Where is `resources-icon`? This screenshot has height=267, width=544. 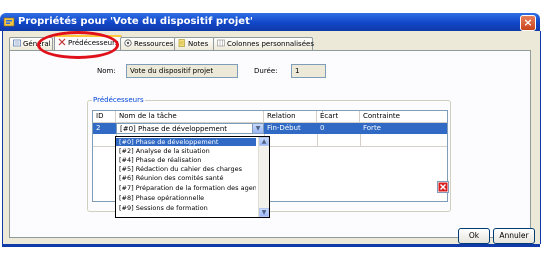
resources-icon is located at coordinates (128, 43).